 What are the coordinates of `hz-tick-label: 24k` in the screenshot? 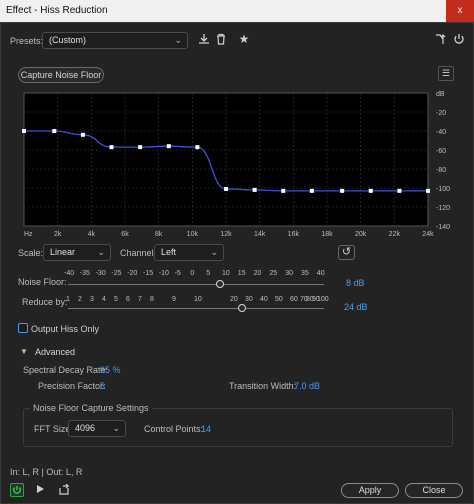 It's located at (428, 234).